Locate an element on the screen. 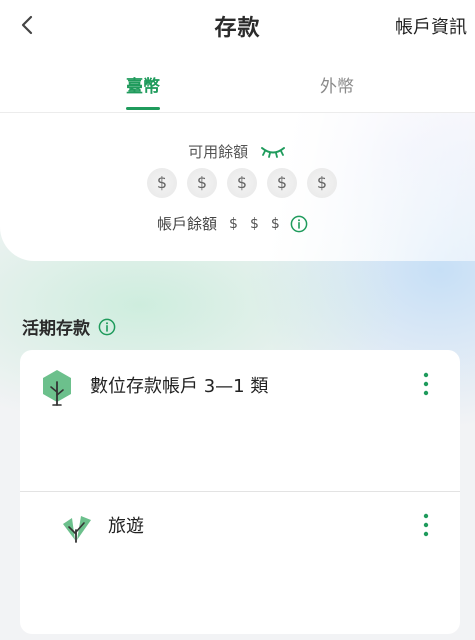 This screenshot has width=475, height=640. toggle-visibility-button is located at coordinates (273, 152).